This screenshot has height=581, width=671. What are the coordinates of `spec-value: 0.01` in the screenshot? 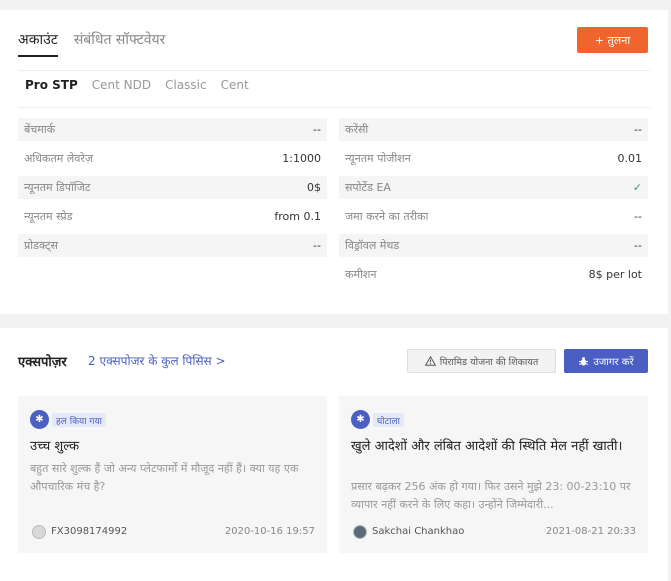 It's located at (630, 158).